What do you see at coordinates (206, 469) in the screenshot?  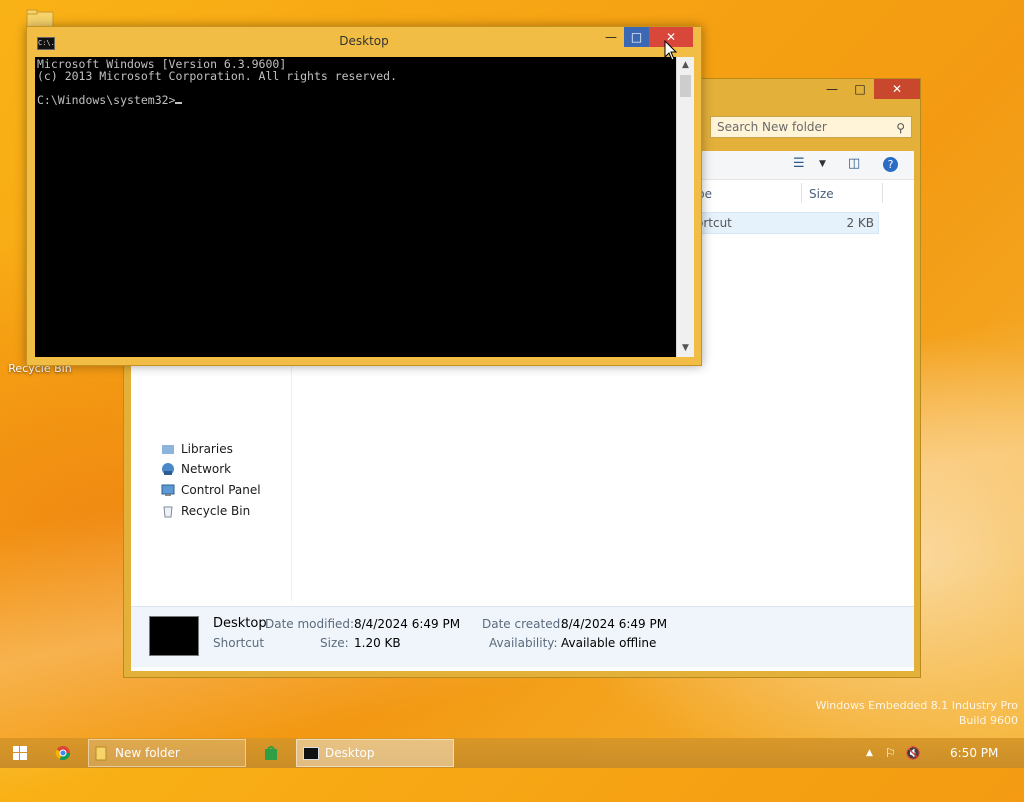 I see `nav-label: Network` at bounding box center [206, 469].